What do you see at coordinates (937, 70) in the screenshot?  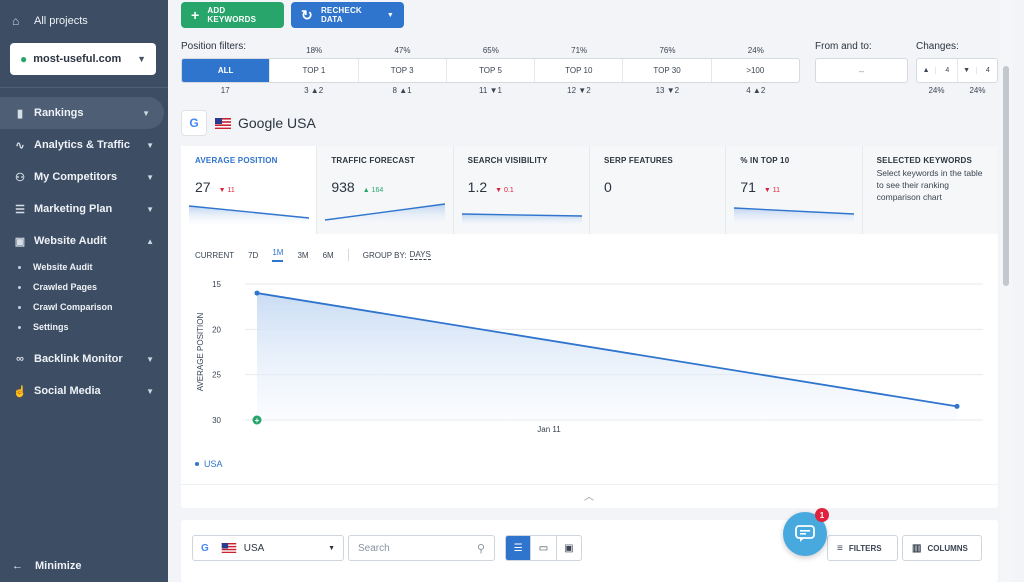 I see `changes-up-button: ▲ 4` at bounding box center [937, 70].